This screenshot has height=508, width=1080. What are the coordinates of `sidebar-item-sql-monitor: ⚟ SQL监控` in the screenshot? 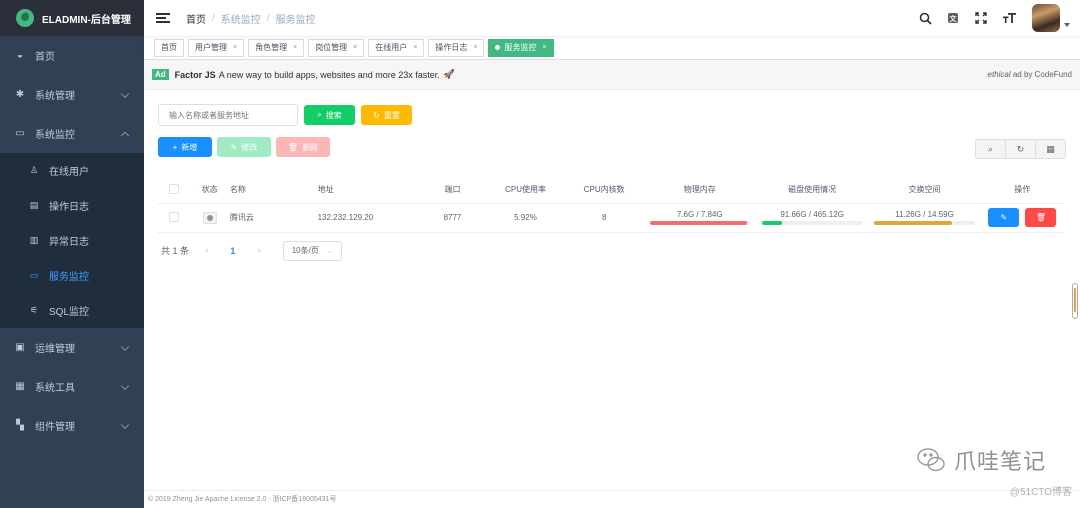 It's located at (72, 310).